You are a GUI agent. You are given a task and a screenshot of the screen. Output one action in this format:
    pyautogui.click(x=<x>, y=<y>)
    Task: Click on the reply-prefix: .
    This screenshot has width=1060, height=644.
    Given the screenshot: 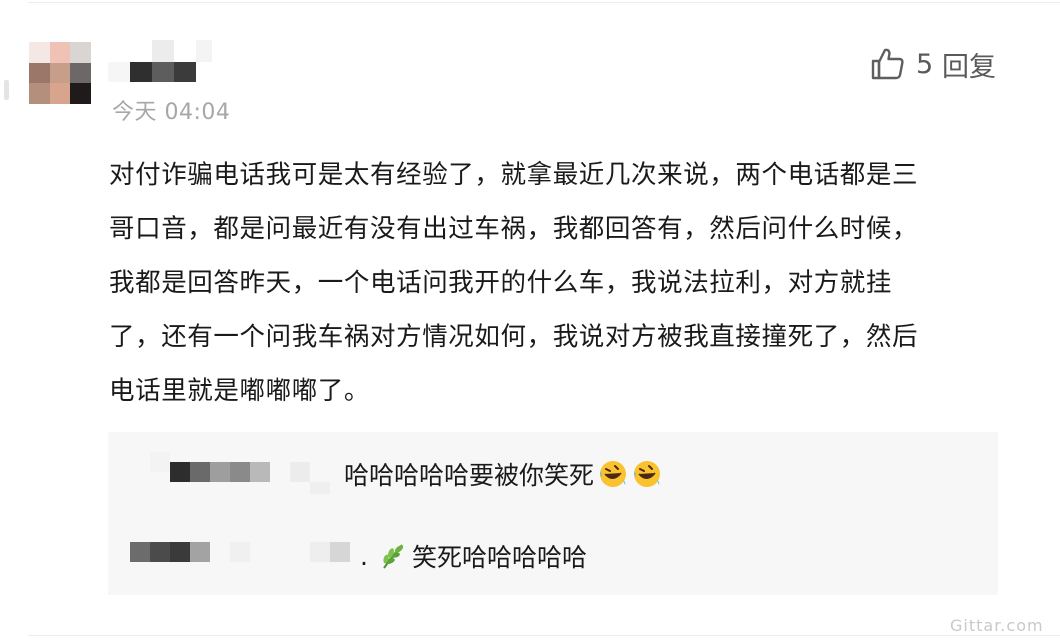 What is the action you would take?
    pyautogui.click(x=364, y=556)
    